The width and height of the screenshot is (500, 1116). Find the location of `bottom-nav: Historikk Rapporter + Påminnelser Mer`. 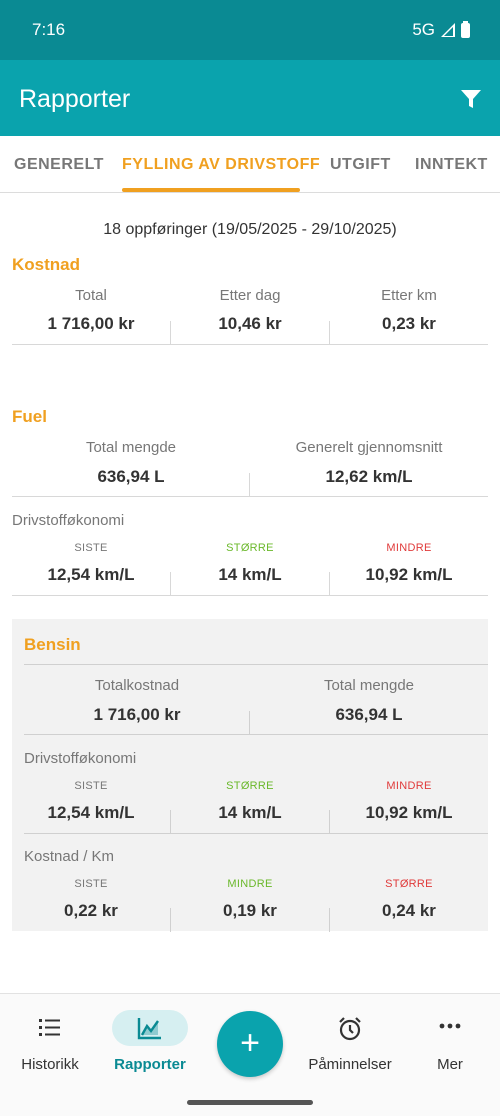

bottom-nav: Historikk Rapporter + Påminnelser Mer is located at coordinates (250, 1054).